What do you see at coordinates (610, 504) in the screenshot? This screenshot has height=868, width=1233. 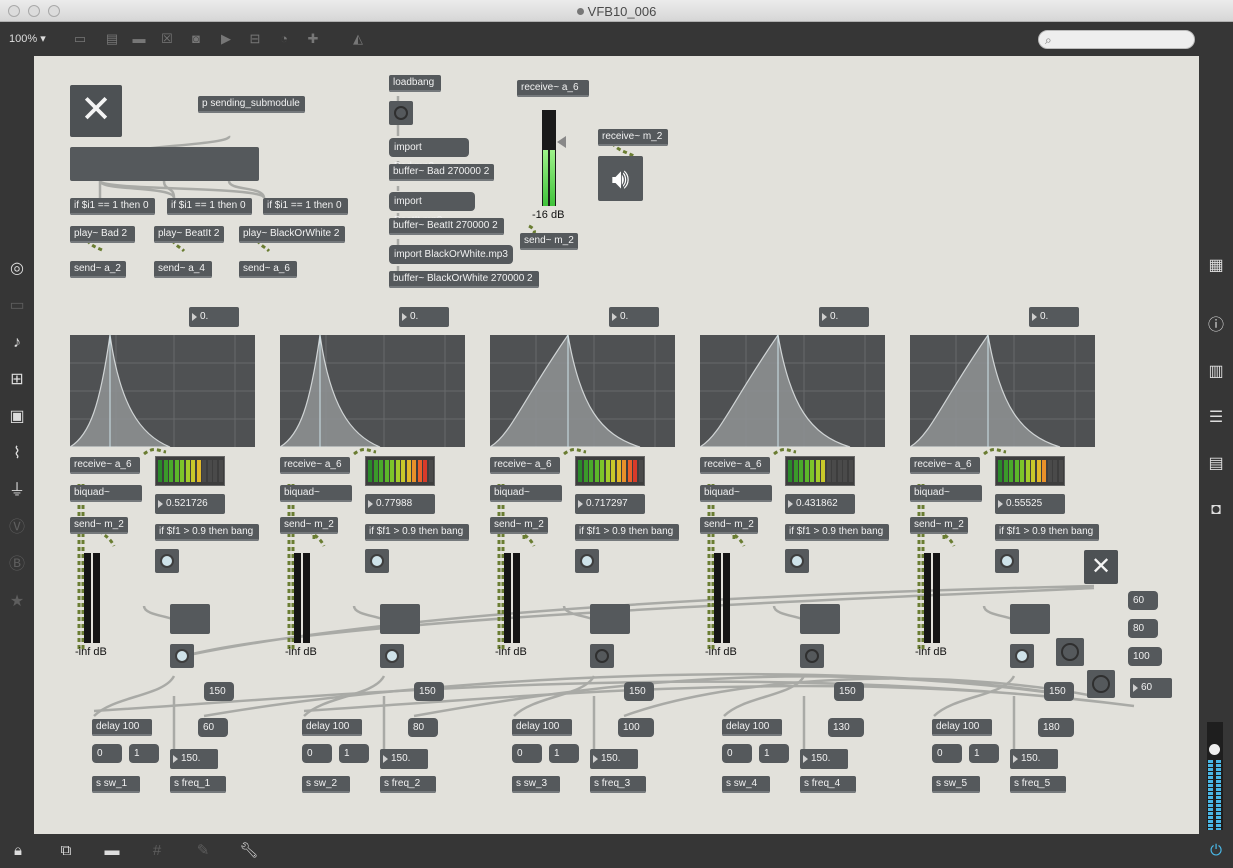 I see `level-number-3: 0.717297` at bounding box center [610, 504].